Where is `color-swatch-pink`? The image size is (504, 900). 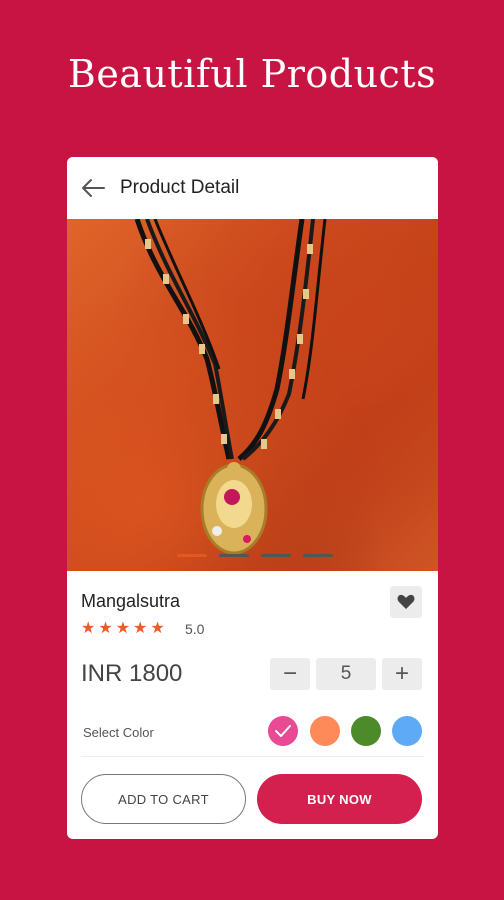 color-swatch-pink is located at coordinates (283, 731).